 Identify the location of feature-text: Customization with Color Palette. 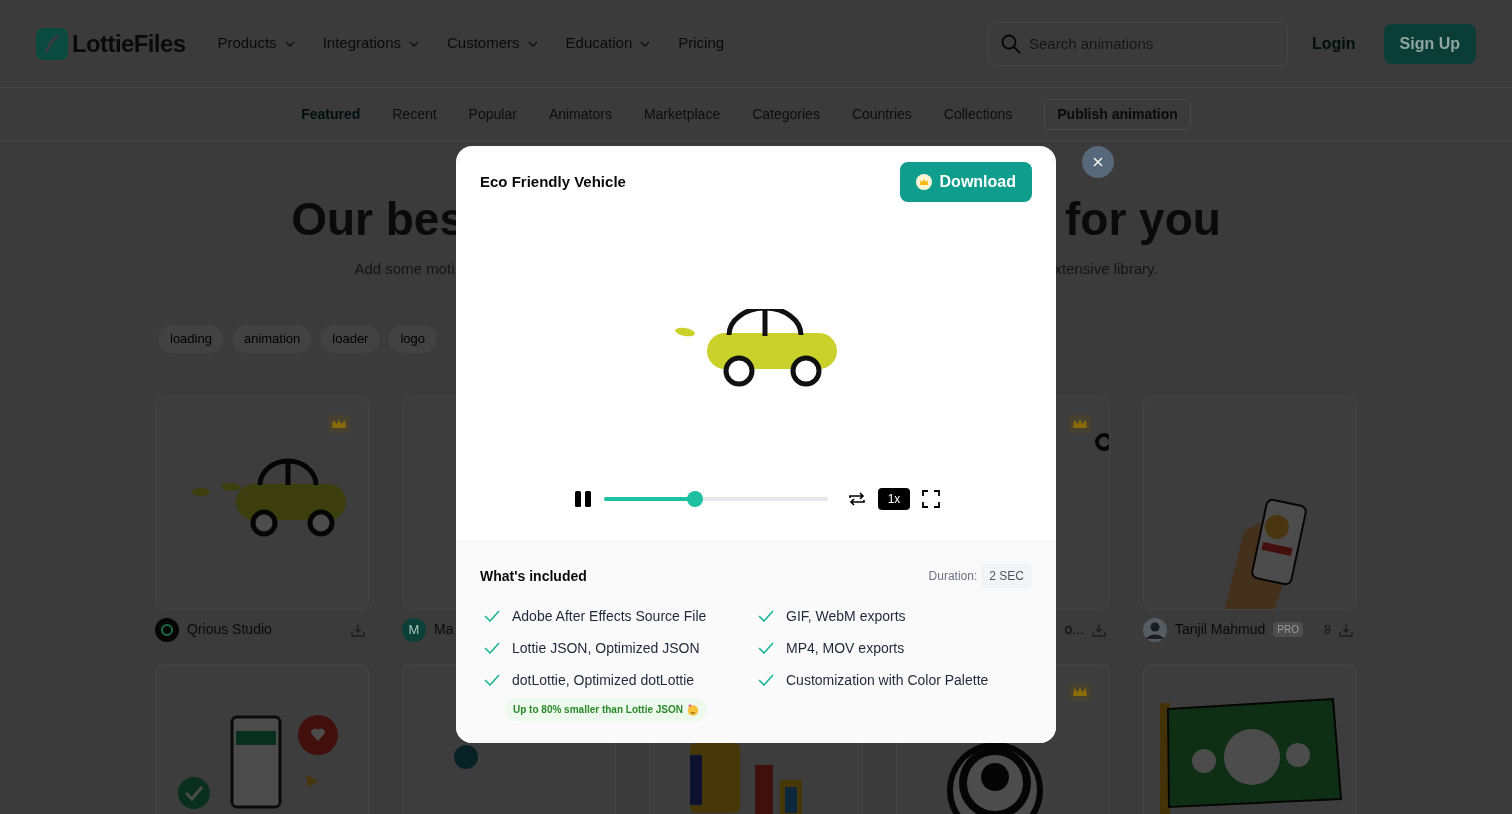
(887, 680).